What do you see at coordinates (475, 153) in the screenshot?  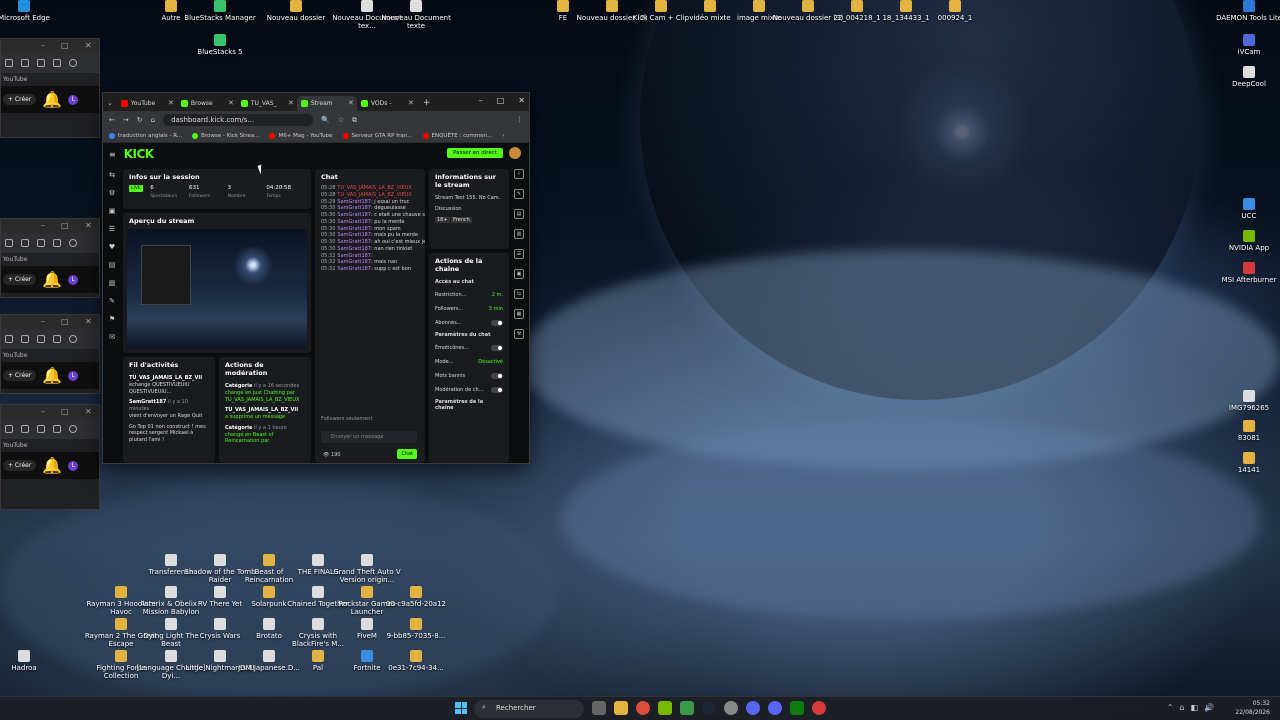 I see `go-live-button: Passer en direct` at bounding box center [475, 153].